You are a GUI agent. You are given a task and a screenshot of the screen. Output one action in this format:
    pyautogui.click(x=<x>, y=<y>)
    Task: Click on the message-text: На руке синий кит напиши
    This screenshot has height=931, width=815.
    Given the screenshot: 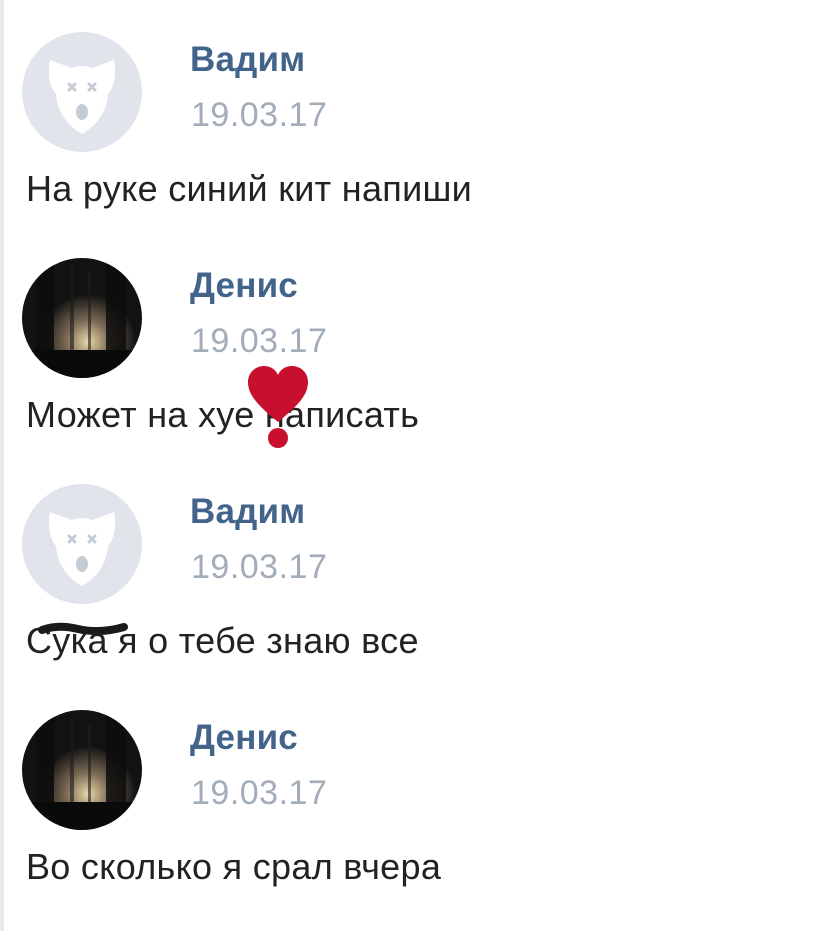 What is the action you would take?
    pyautogui.click(x=249, y=188)
    